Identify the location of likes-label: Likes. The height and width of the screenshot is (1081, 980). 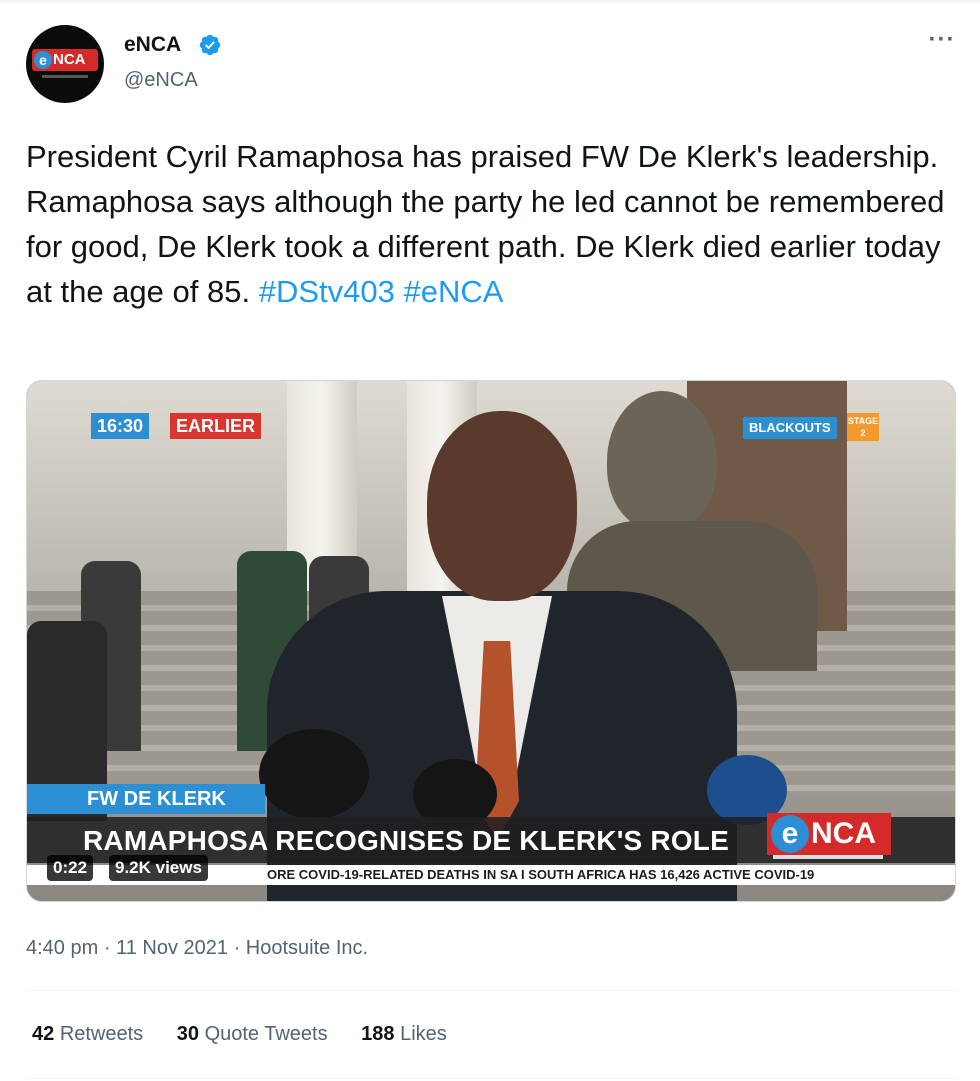
(423, 1034).